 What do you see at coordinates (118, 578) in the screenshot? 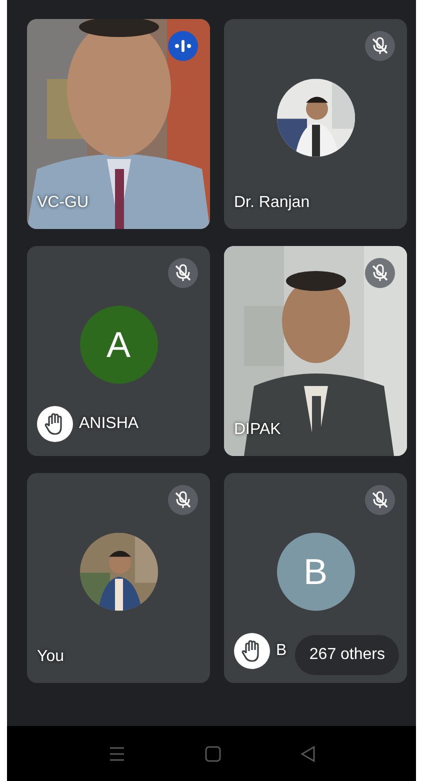
I see `participant-tile: You` at bounding box center [118, 578].